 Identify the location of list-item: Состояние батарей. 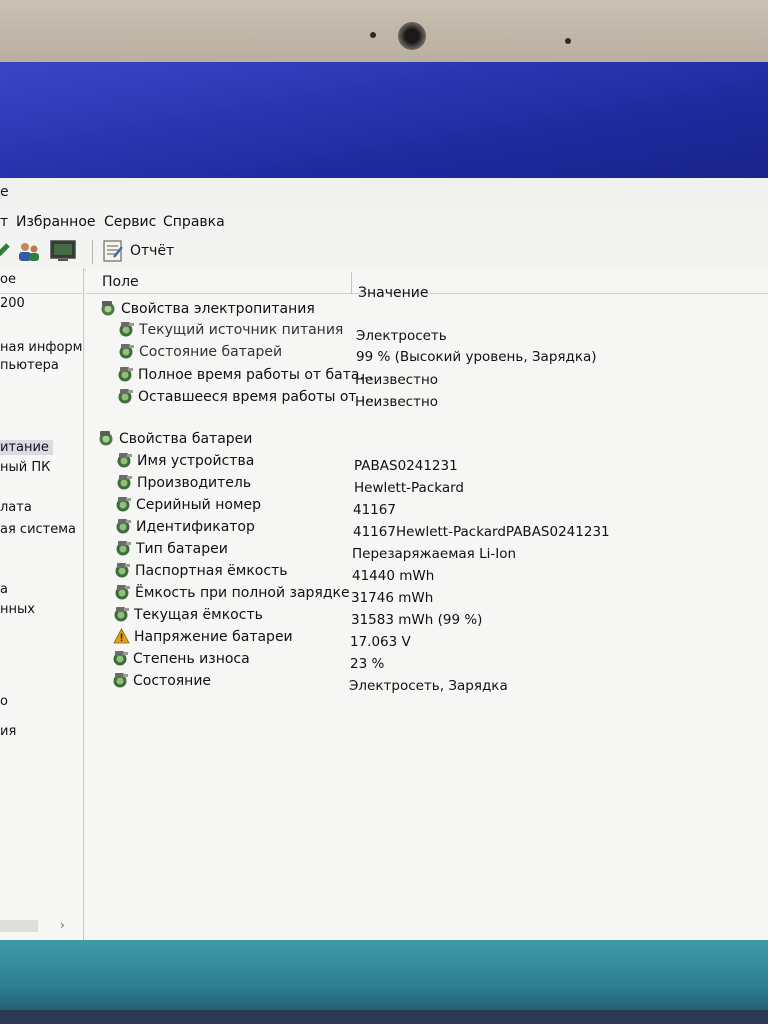
(200, 351).